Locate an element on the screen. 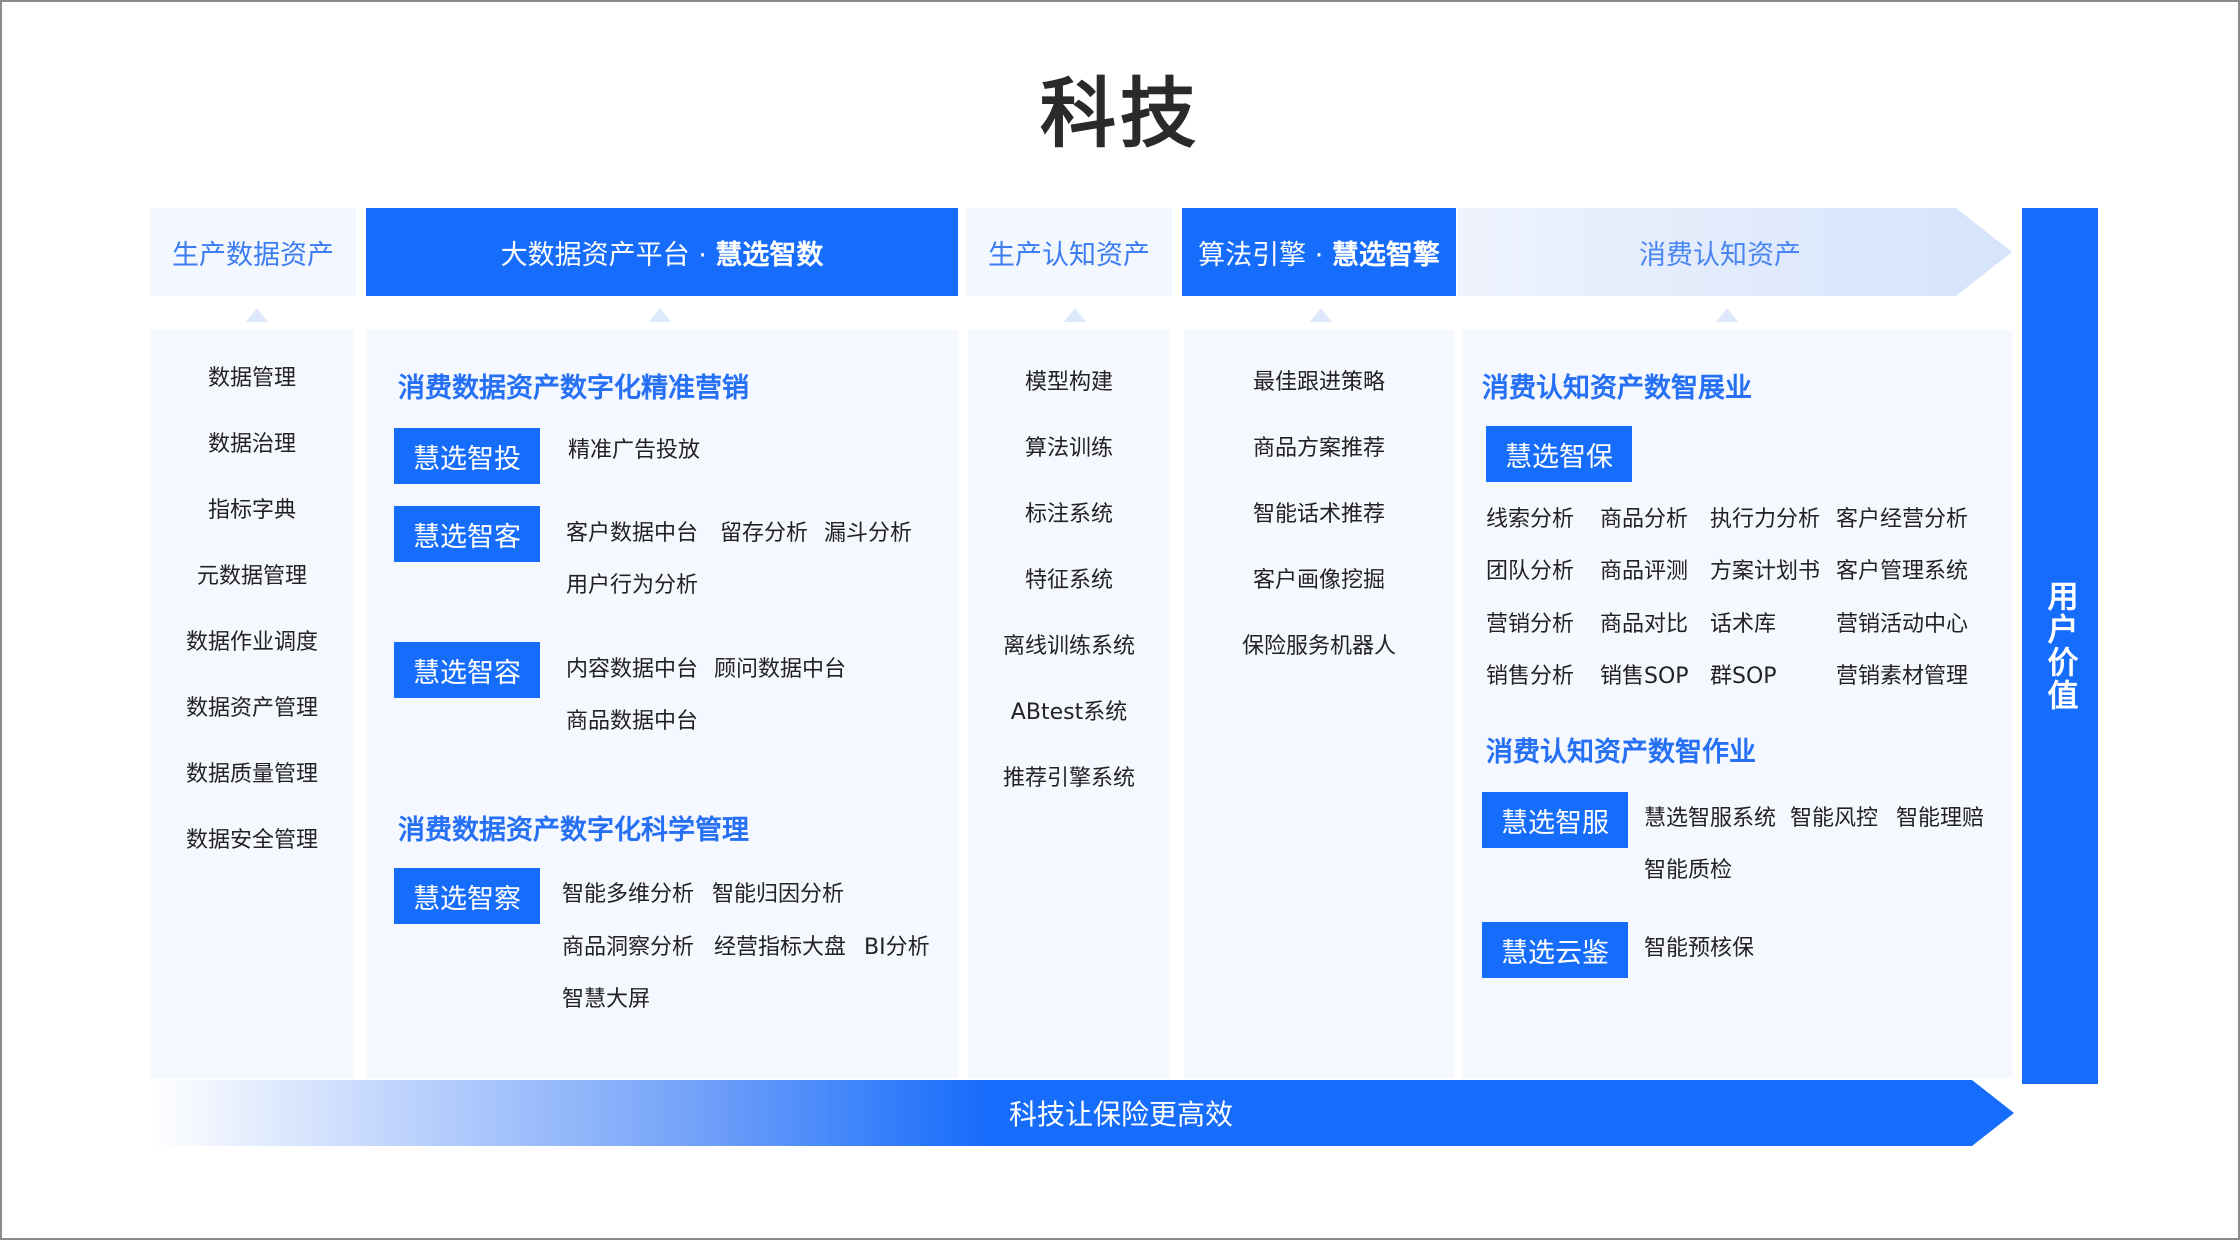 Image resolution: width=2240 pixels, height=1240 pixels. feature-tag: BI分析 is located at coordinates (897, 947).